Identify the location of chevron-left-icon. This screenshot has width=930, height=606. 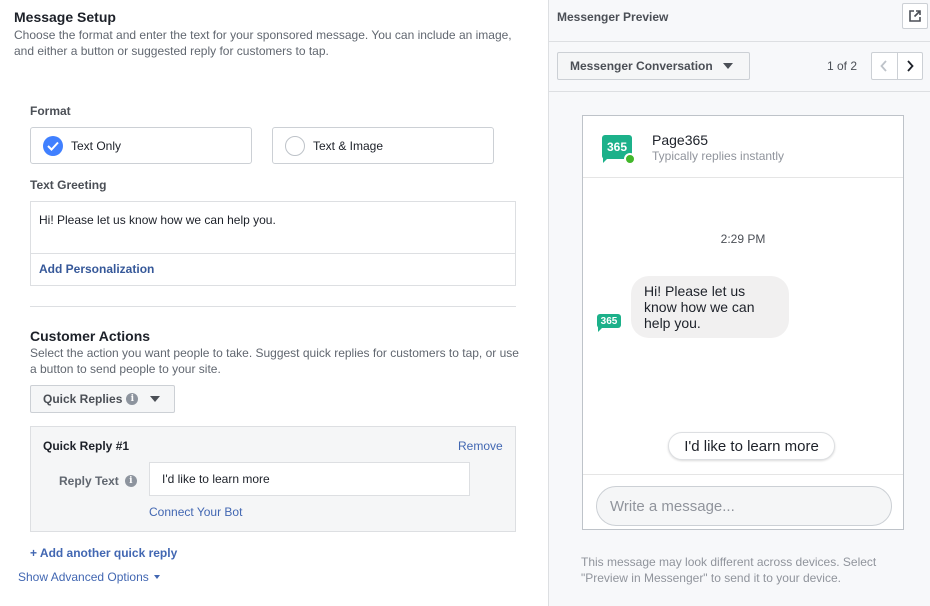
(883, 66).